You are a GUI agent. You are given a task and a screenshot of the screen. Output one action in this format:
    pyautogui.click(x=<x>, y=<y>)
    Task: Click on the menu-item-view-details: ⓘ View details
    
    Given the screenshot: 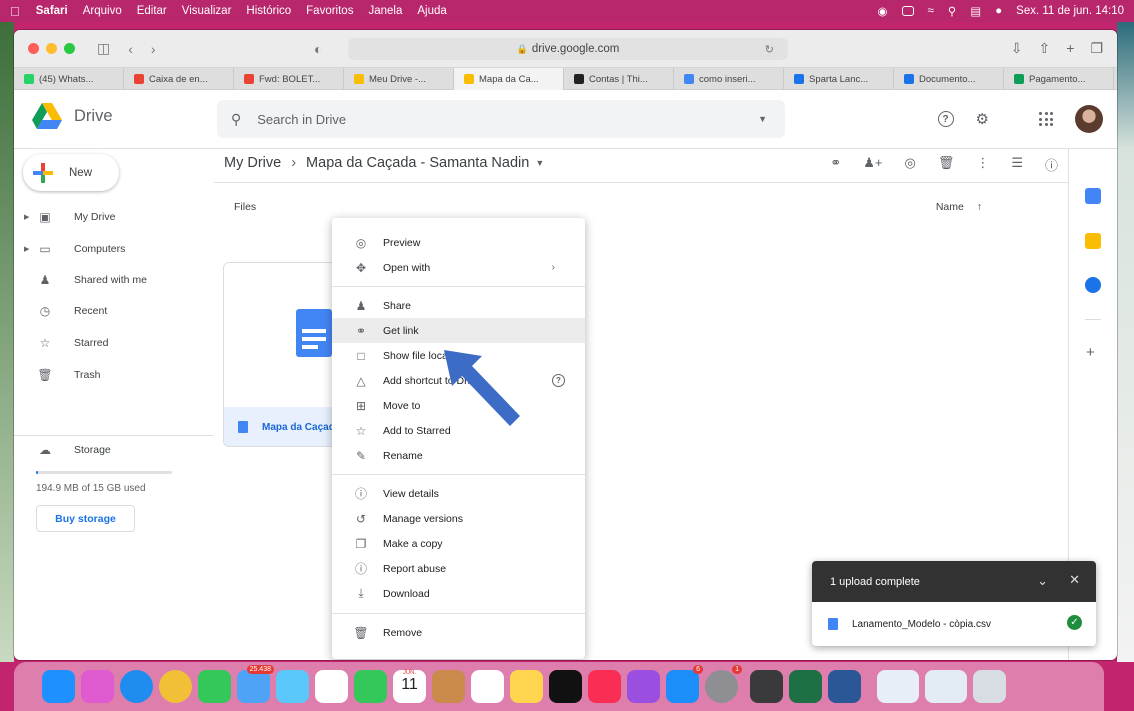 What is the action you would take?
    pyautogui.click(x=458, y=493)
    